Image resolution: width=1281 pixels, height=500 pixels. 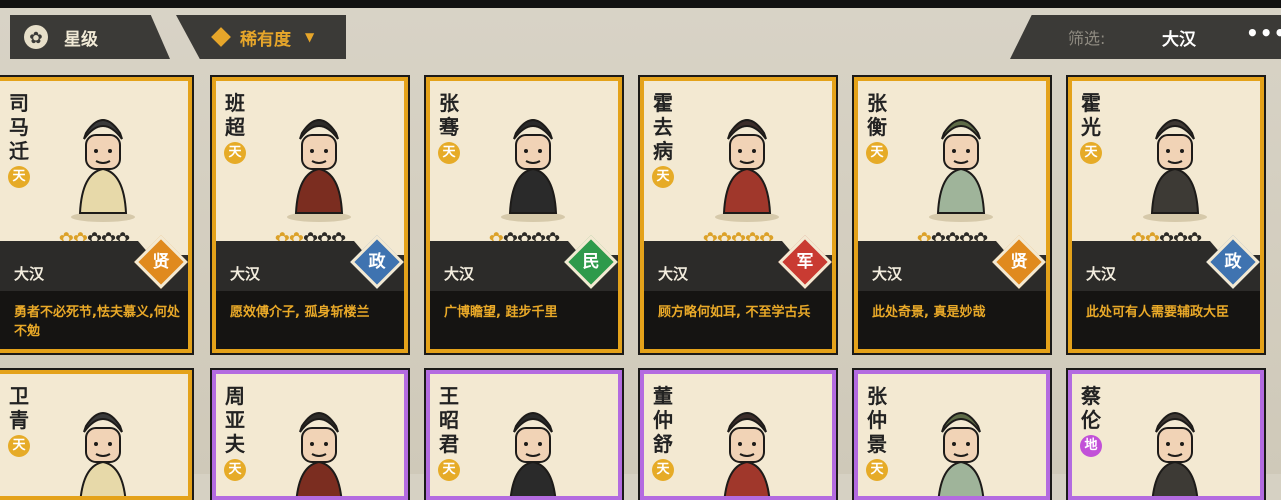 What do you see at coordinates (1091, 115) in the screenshot?
I see `hero-name-text: 霍 光` at bounding box center [1091, 115].